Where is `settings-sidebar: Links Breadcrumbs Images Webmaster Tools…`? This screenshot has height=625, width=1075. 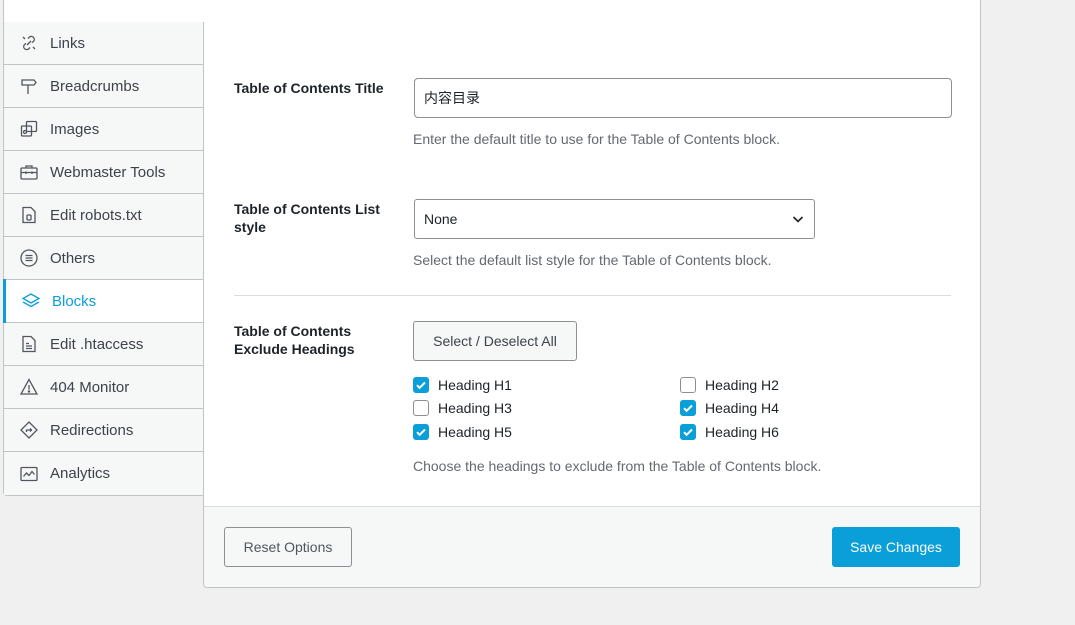
settings-sidebar: Links Breadcrumbs Images Webmaster Tools… is located at coordinates (103, 259).